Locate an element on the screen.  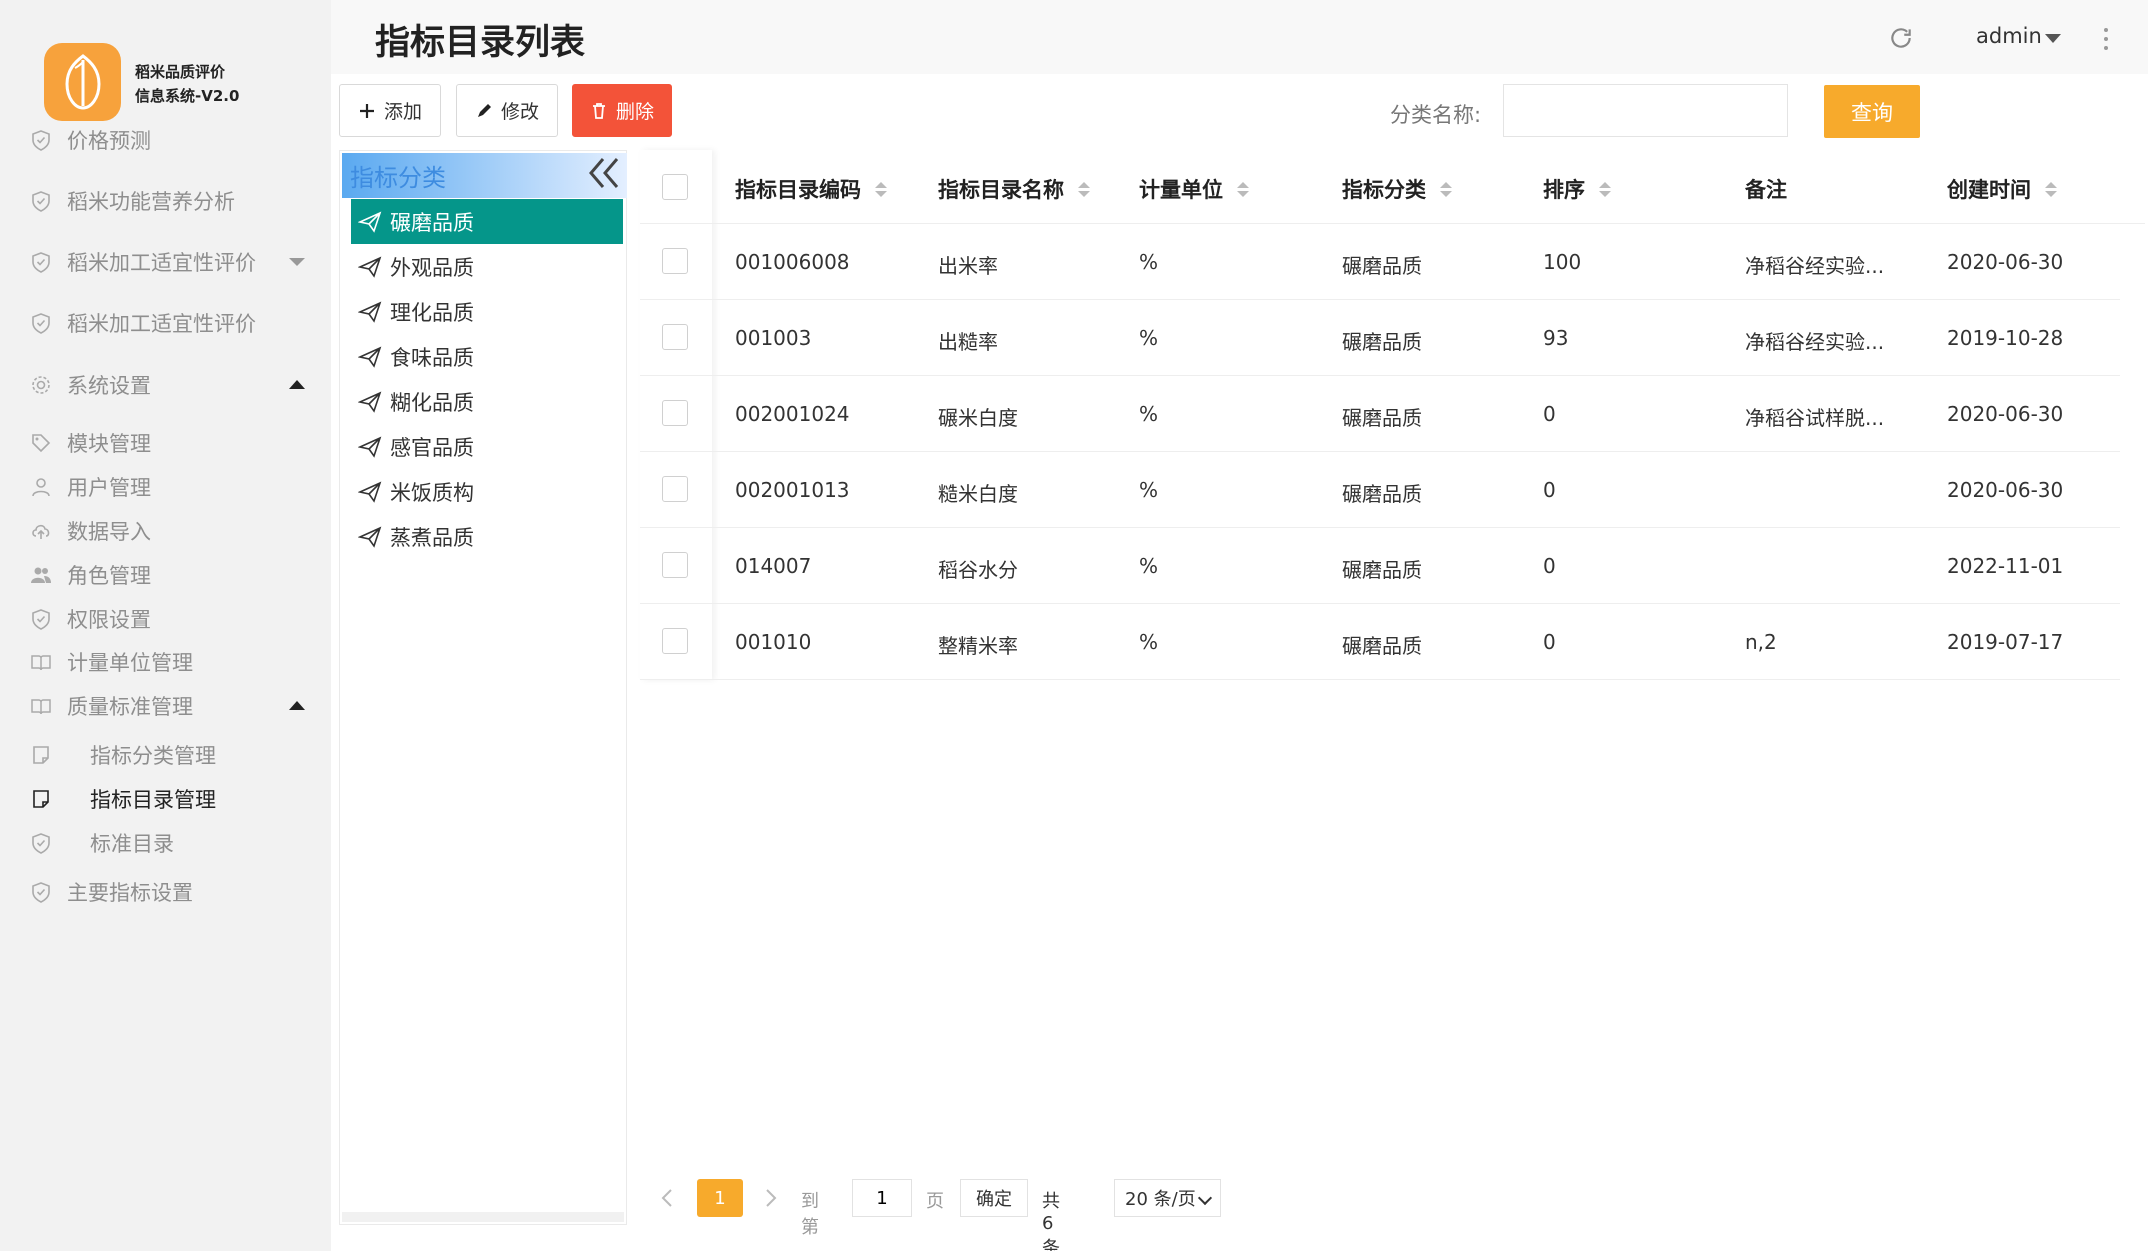
refresh-icon is located at coordinates (1901, 38).